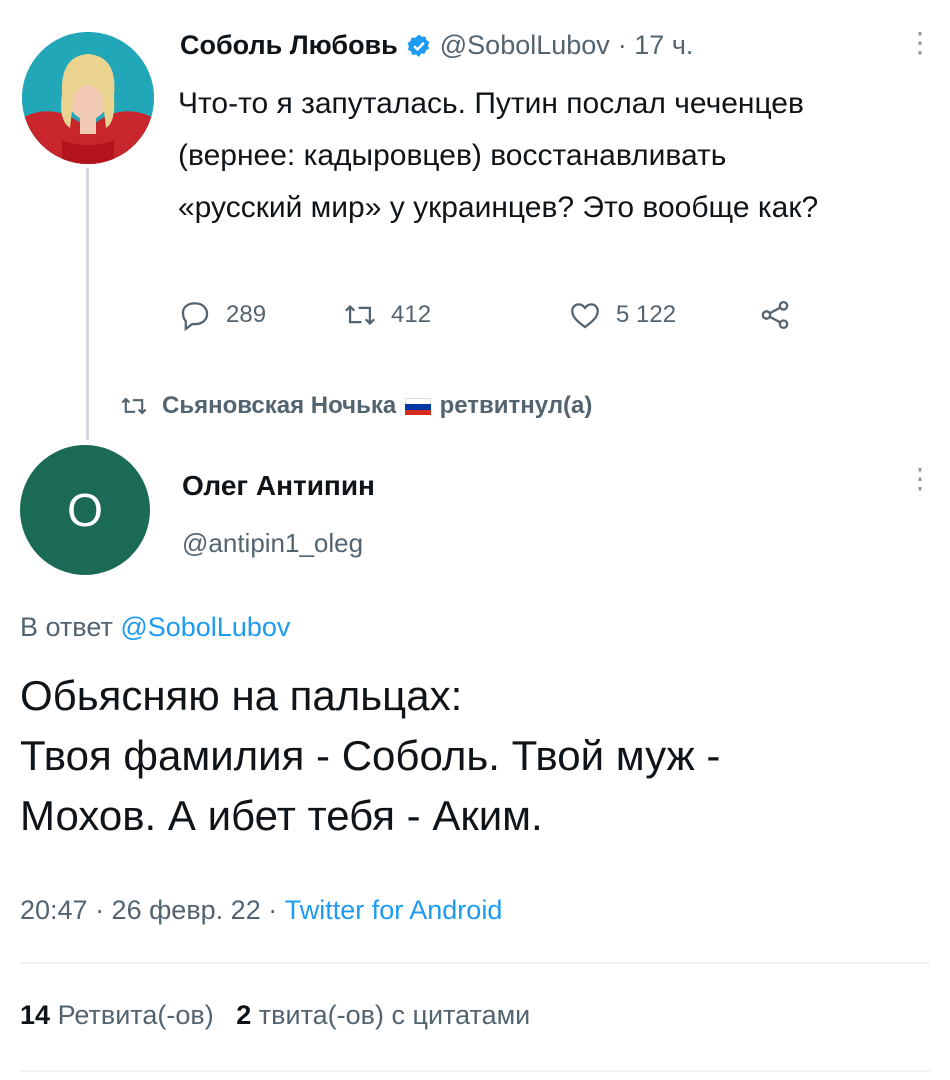 The width and height of the screenshot is (950, 1080). I want to click on tweet-time: · 17 ч., so click(656, 45).